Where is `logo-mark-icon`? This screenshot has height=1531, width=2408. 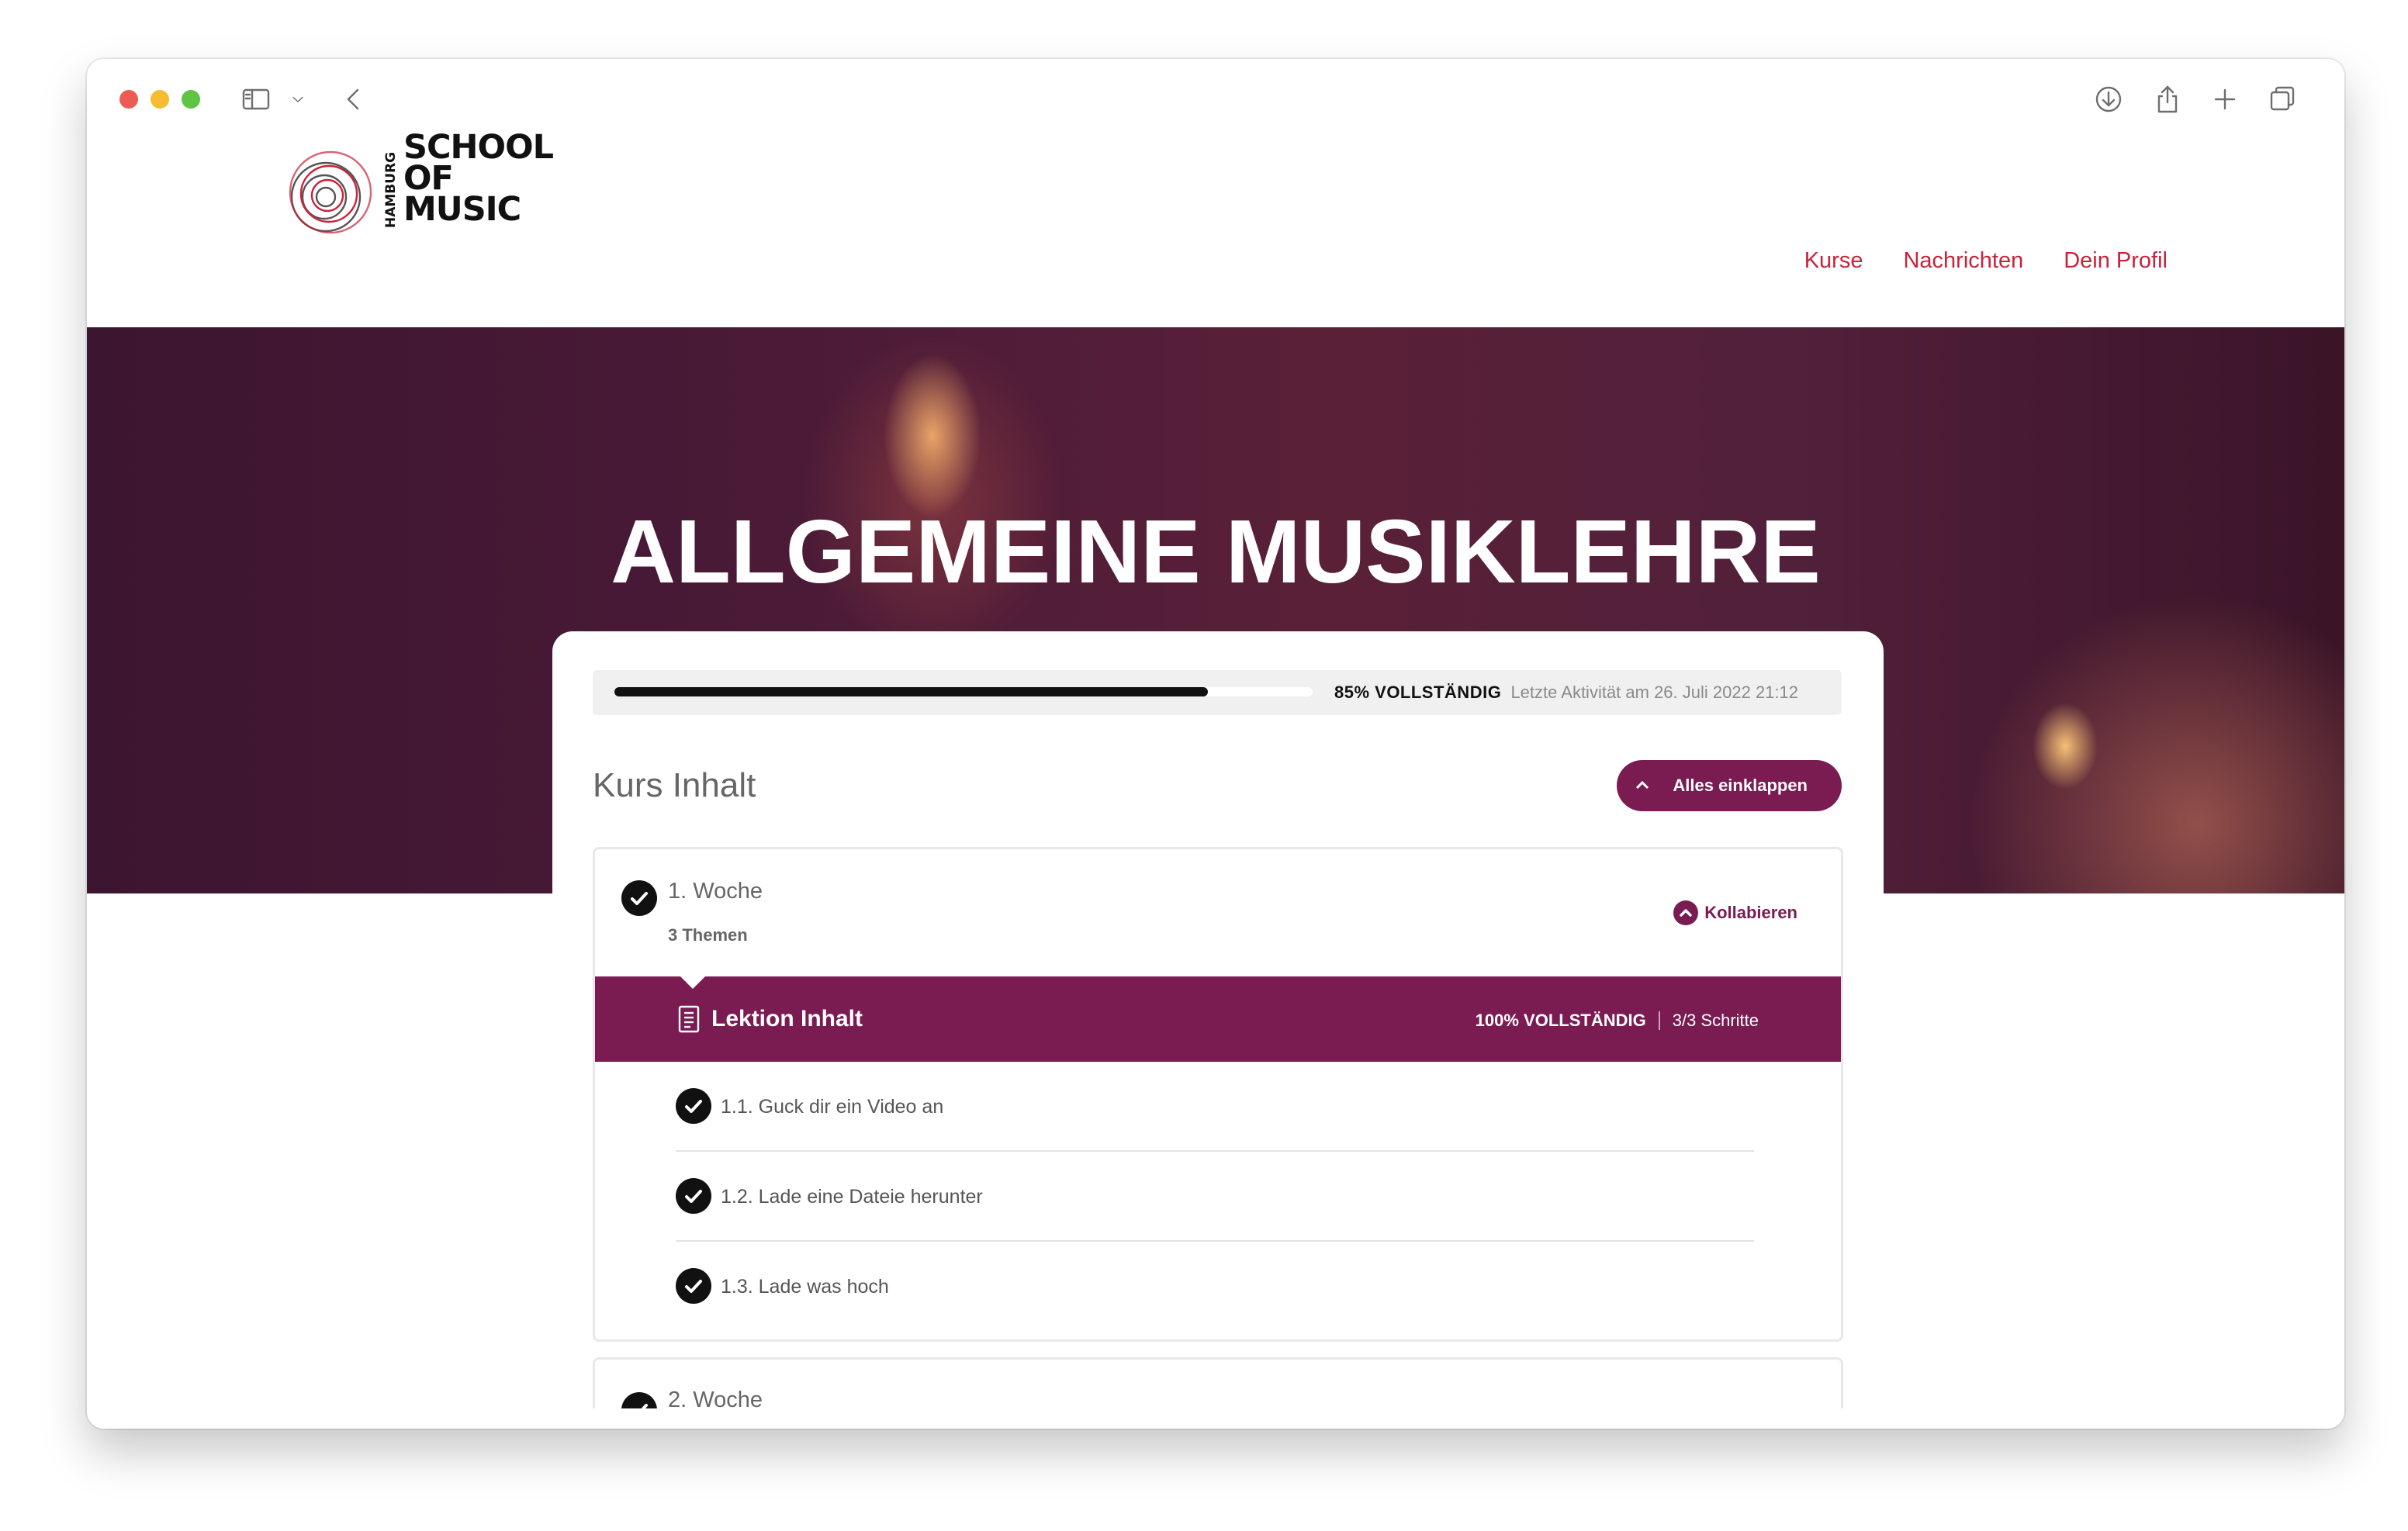 logo-mark-icon is located at coordinates (330, 192).